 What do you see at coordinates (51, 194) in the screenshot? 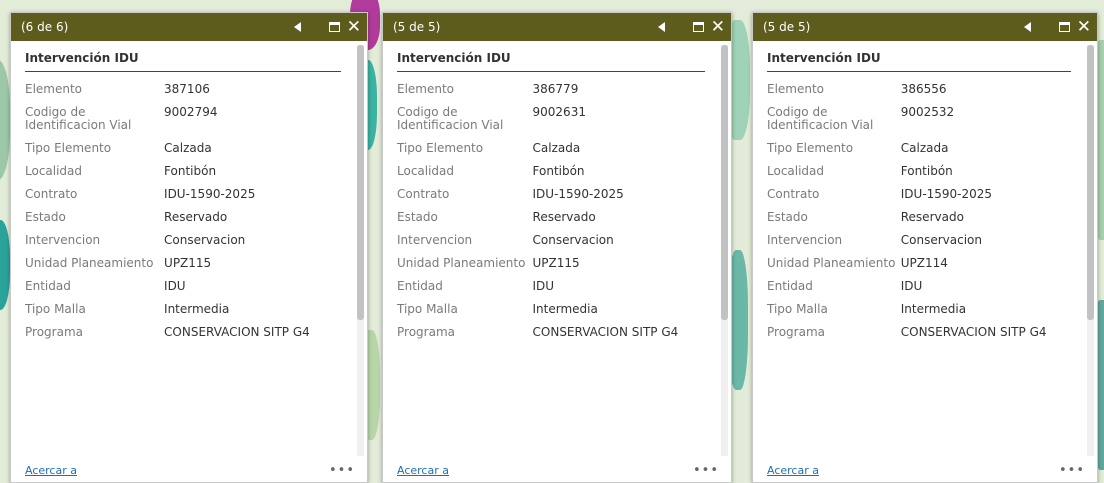
I see `attribute-key: Contrato` at bounding box center [51, 194].